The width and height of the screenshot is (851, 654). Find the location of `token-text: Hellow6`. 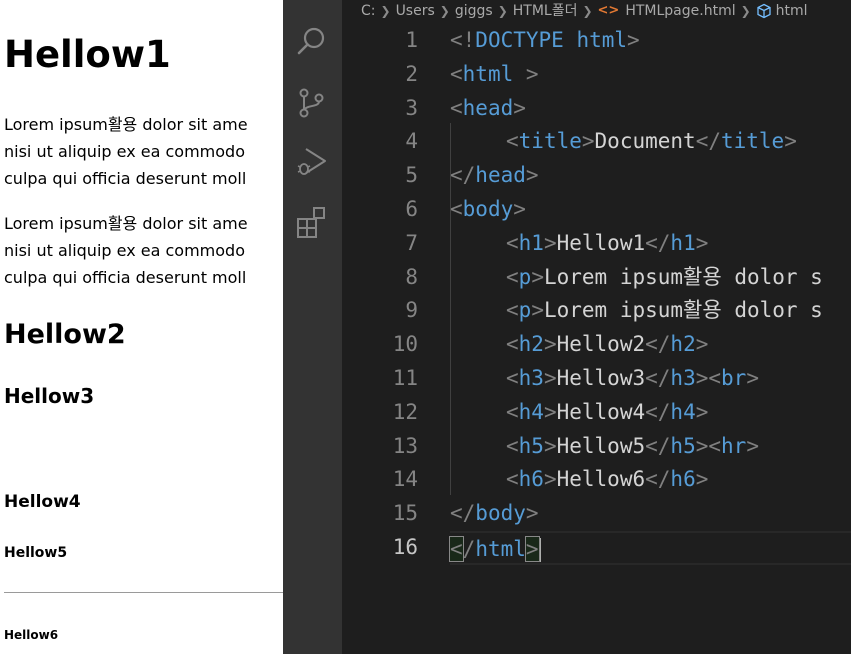

token-text: Hellow6 is located at coordinates (601, 479).